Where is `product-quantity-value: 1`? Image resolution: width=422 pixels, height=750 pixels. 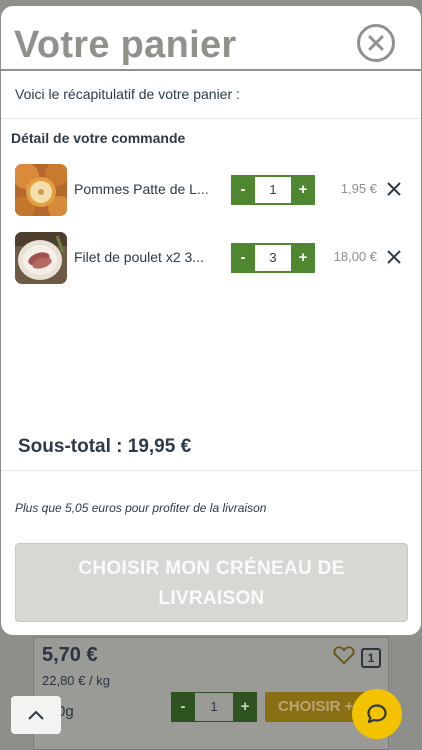 product-quantity-value: 1 is located at coordinates (214, 707).